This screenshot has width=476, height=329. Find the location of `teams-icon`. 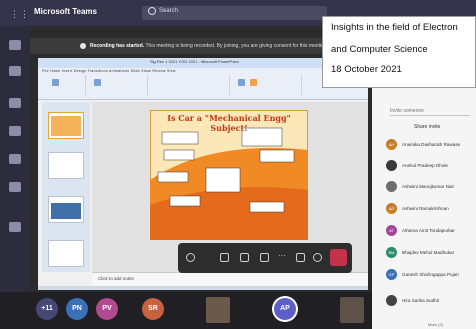

teams-icon is located at coordinates (15, 103).